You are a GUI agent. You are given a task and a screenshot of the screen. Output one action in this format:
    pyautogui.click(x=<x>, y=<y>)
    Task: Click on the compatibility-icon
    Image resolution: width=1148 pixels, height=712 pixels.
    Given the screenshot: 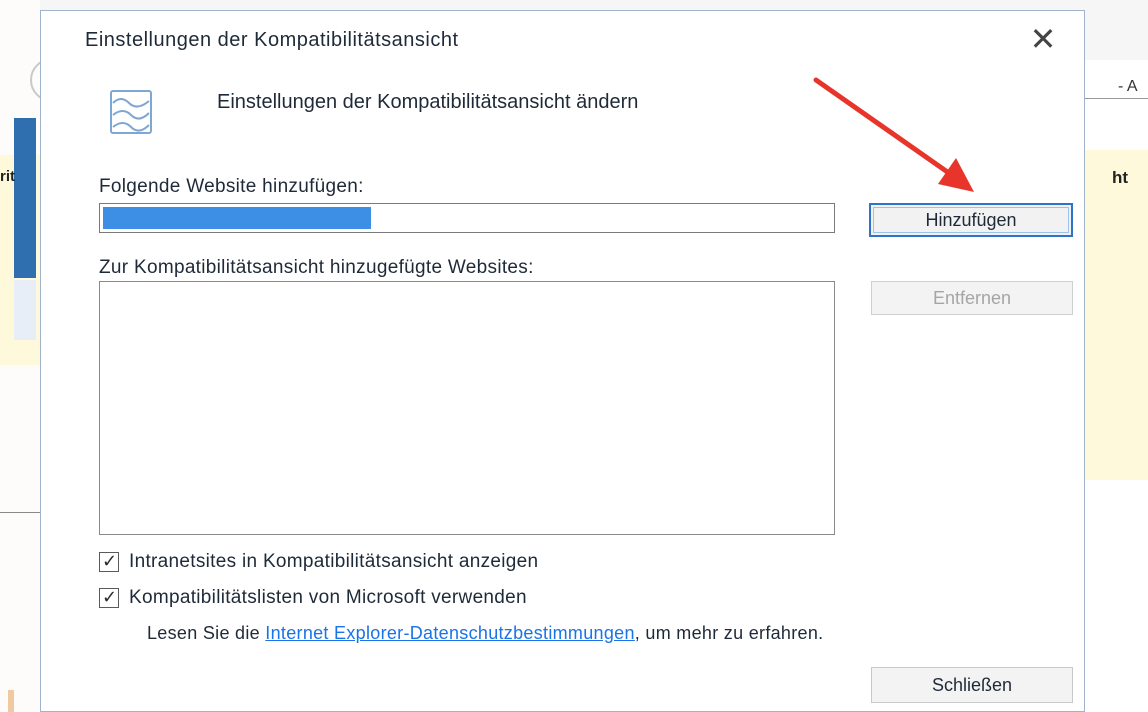 What is the action you would take?
    pyautogui.click(x=131, y=112)
    